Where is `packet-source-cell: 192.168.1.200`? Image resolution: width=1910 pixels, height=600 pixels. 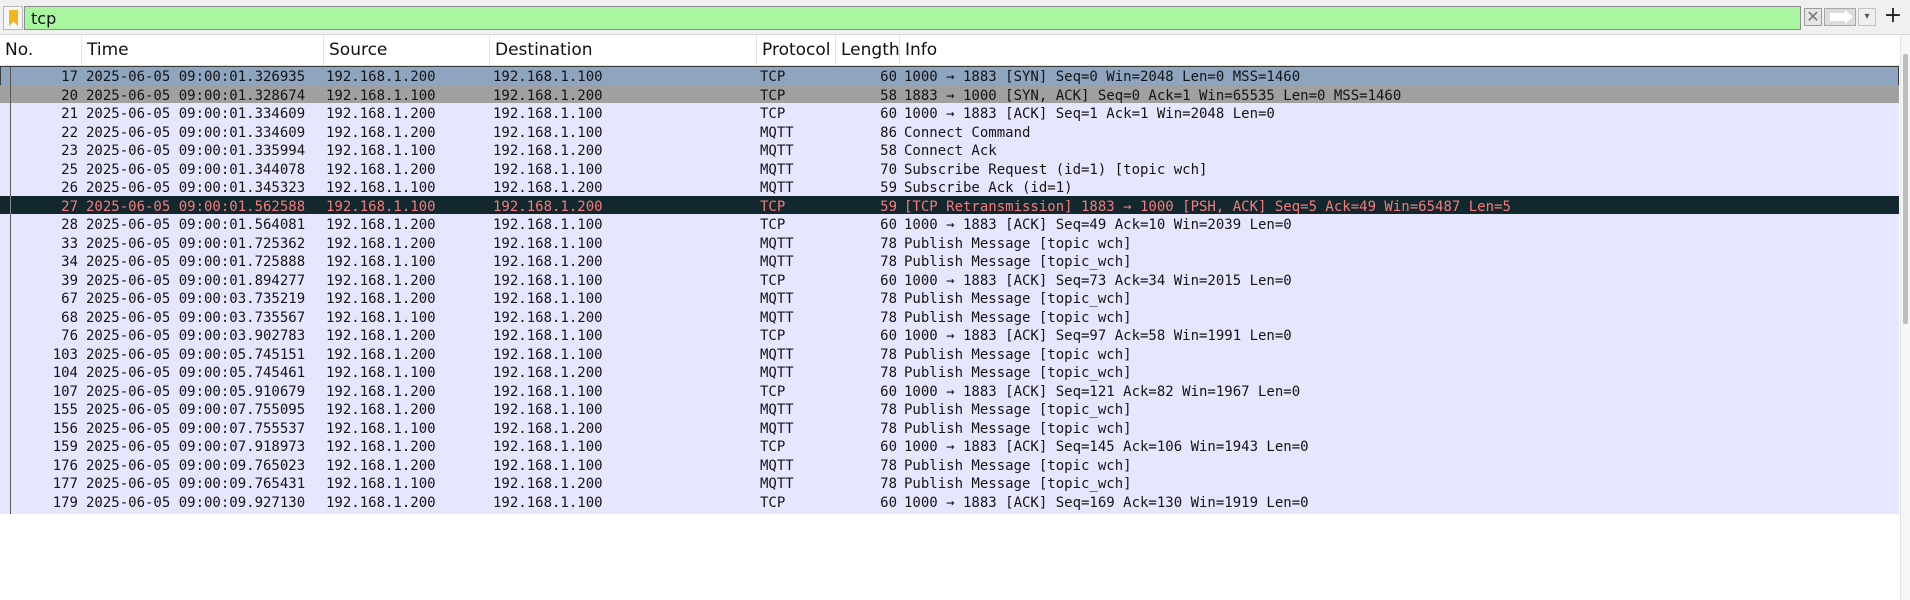
packet-source-cell: 192.168.1.200 is located at coordinates (381, 502).